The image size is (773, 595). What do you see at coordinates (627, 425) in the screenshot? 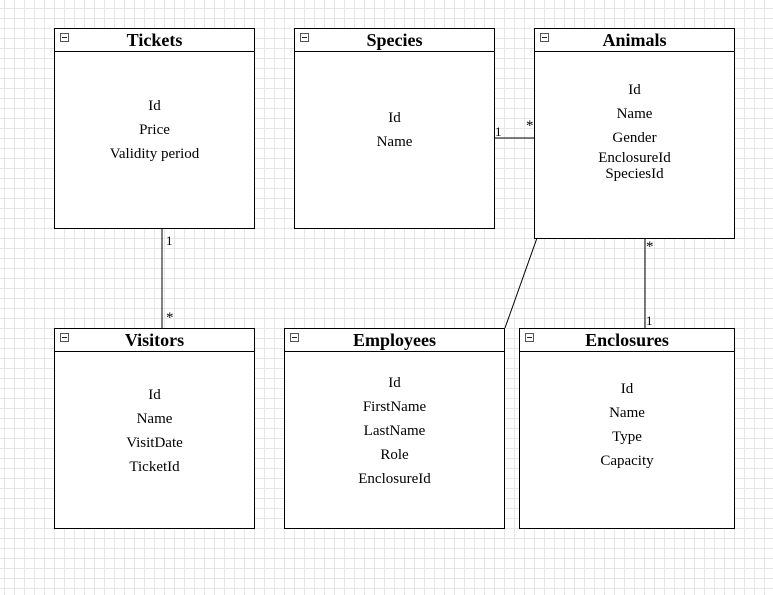
I see `field-list: Id Name Type Capacity` at bounding box center [627, 425].